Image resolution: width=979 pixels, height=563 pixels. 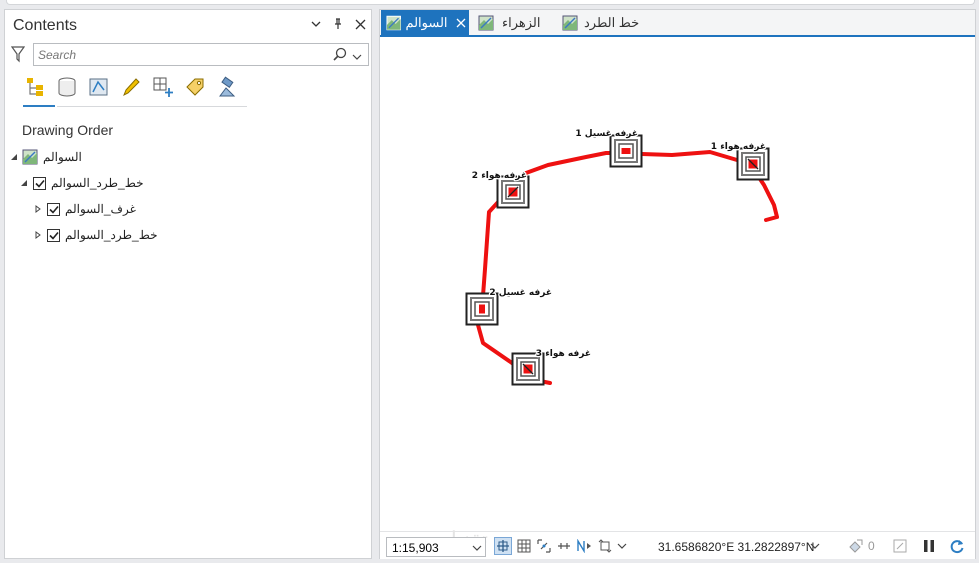 What do you see at coordinates (195, 87) in the screenshot?
I see `list-by-labeling-icon` at bounding box center [195, 87].